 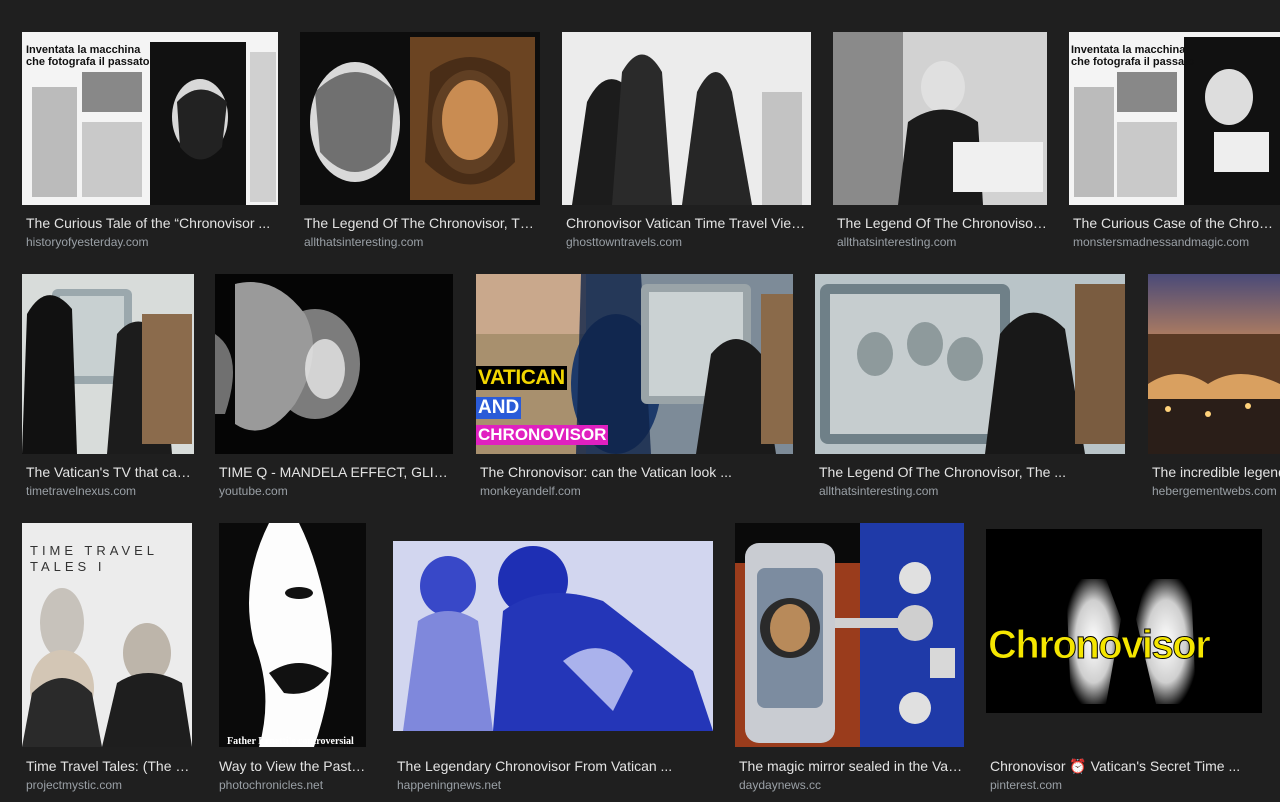 What do you see at coordinates (1216, 472) in the screenshot?
I see `result-title: The incredible legend` at bounding box center [1216, 472].